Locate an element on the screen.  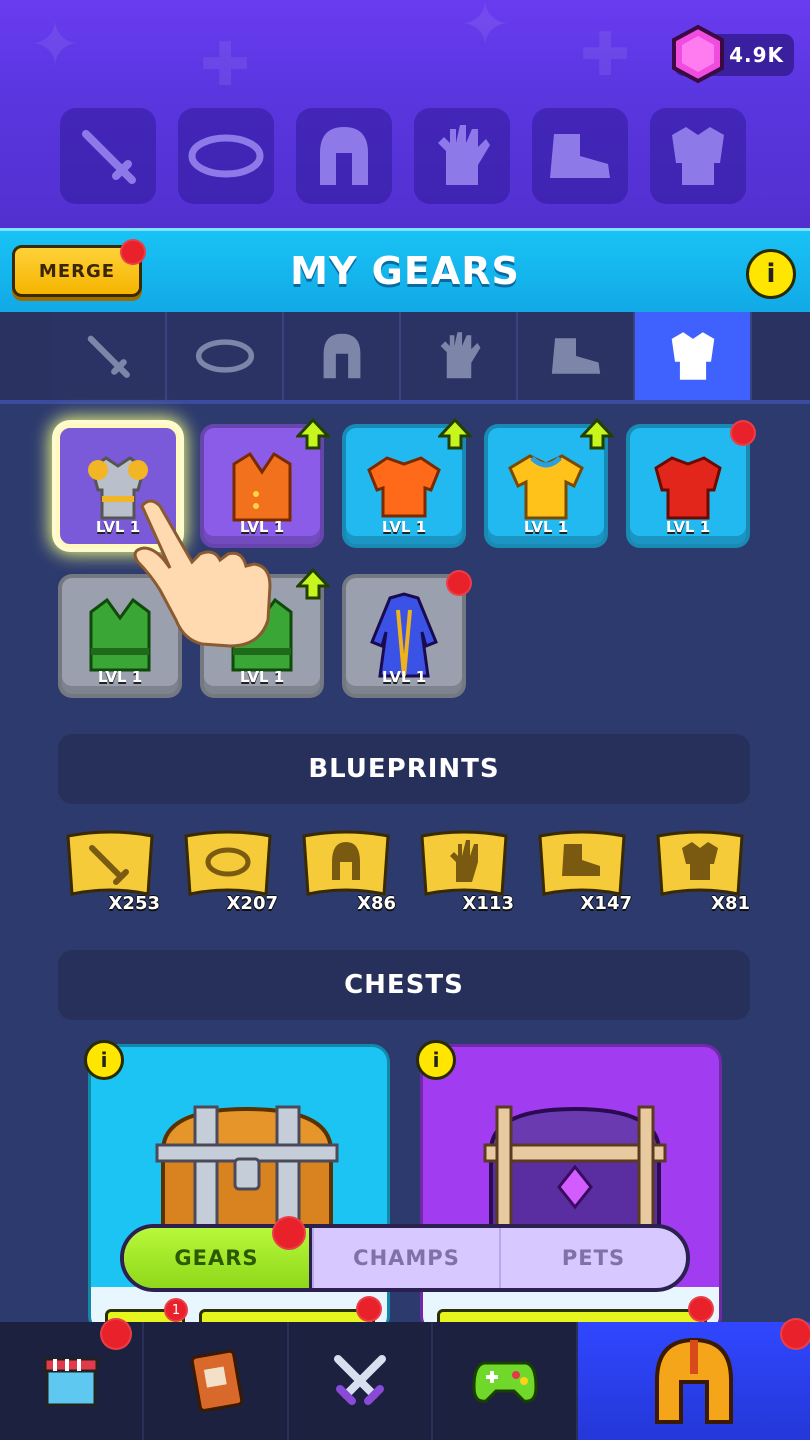
gem-counter: 4.9K is located at coordinates (733, 54).